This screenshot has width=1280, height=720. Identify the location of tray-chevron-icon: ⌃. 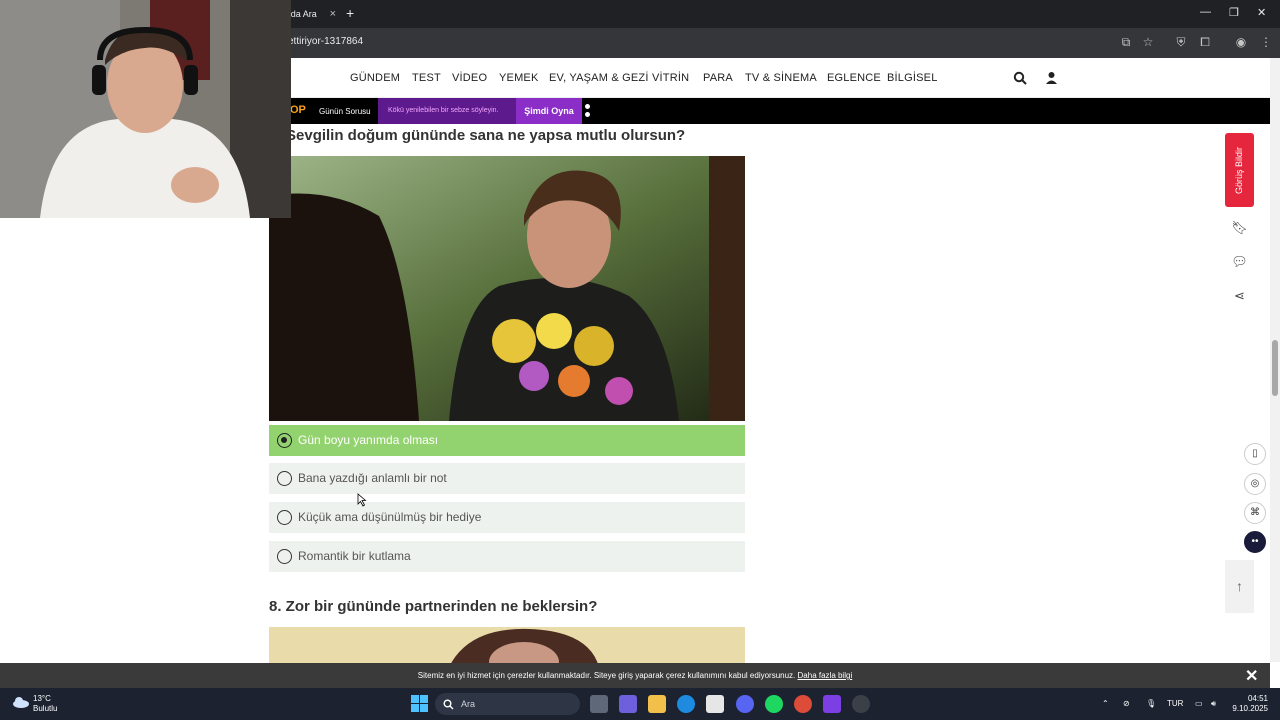
(1105, 703).